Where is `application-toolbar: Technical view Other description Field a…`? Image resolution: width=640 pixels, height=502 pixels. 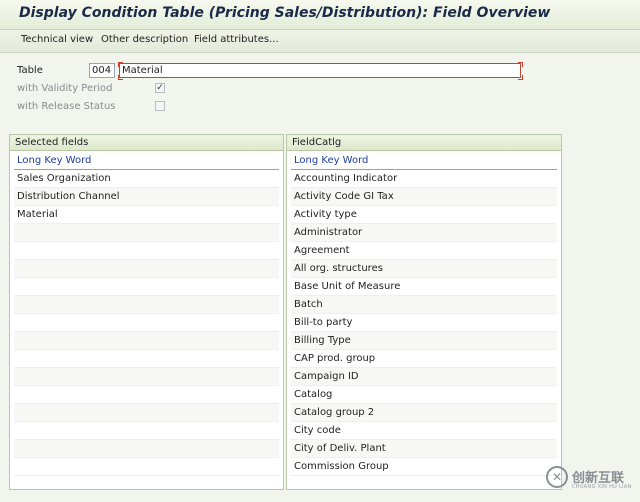
application-toolbar: Technical view Other description Field a… is located at coordinates (320, 41).